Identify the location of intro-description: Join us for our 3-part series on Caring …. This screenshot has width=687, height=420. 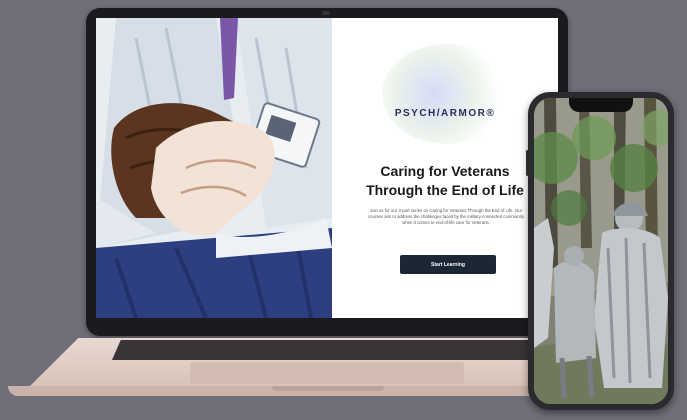
(446, 217).